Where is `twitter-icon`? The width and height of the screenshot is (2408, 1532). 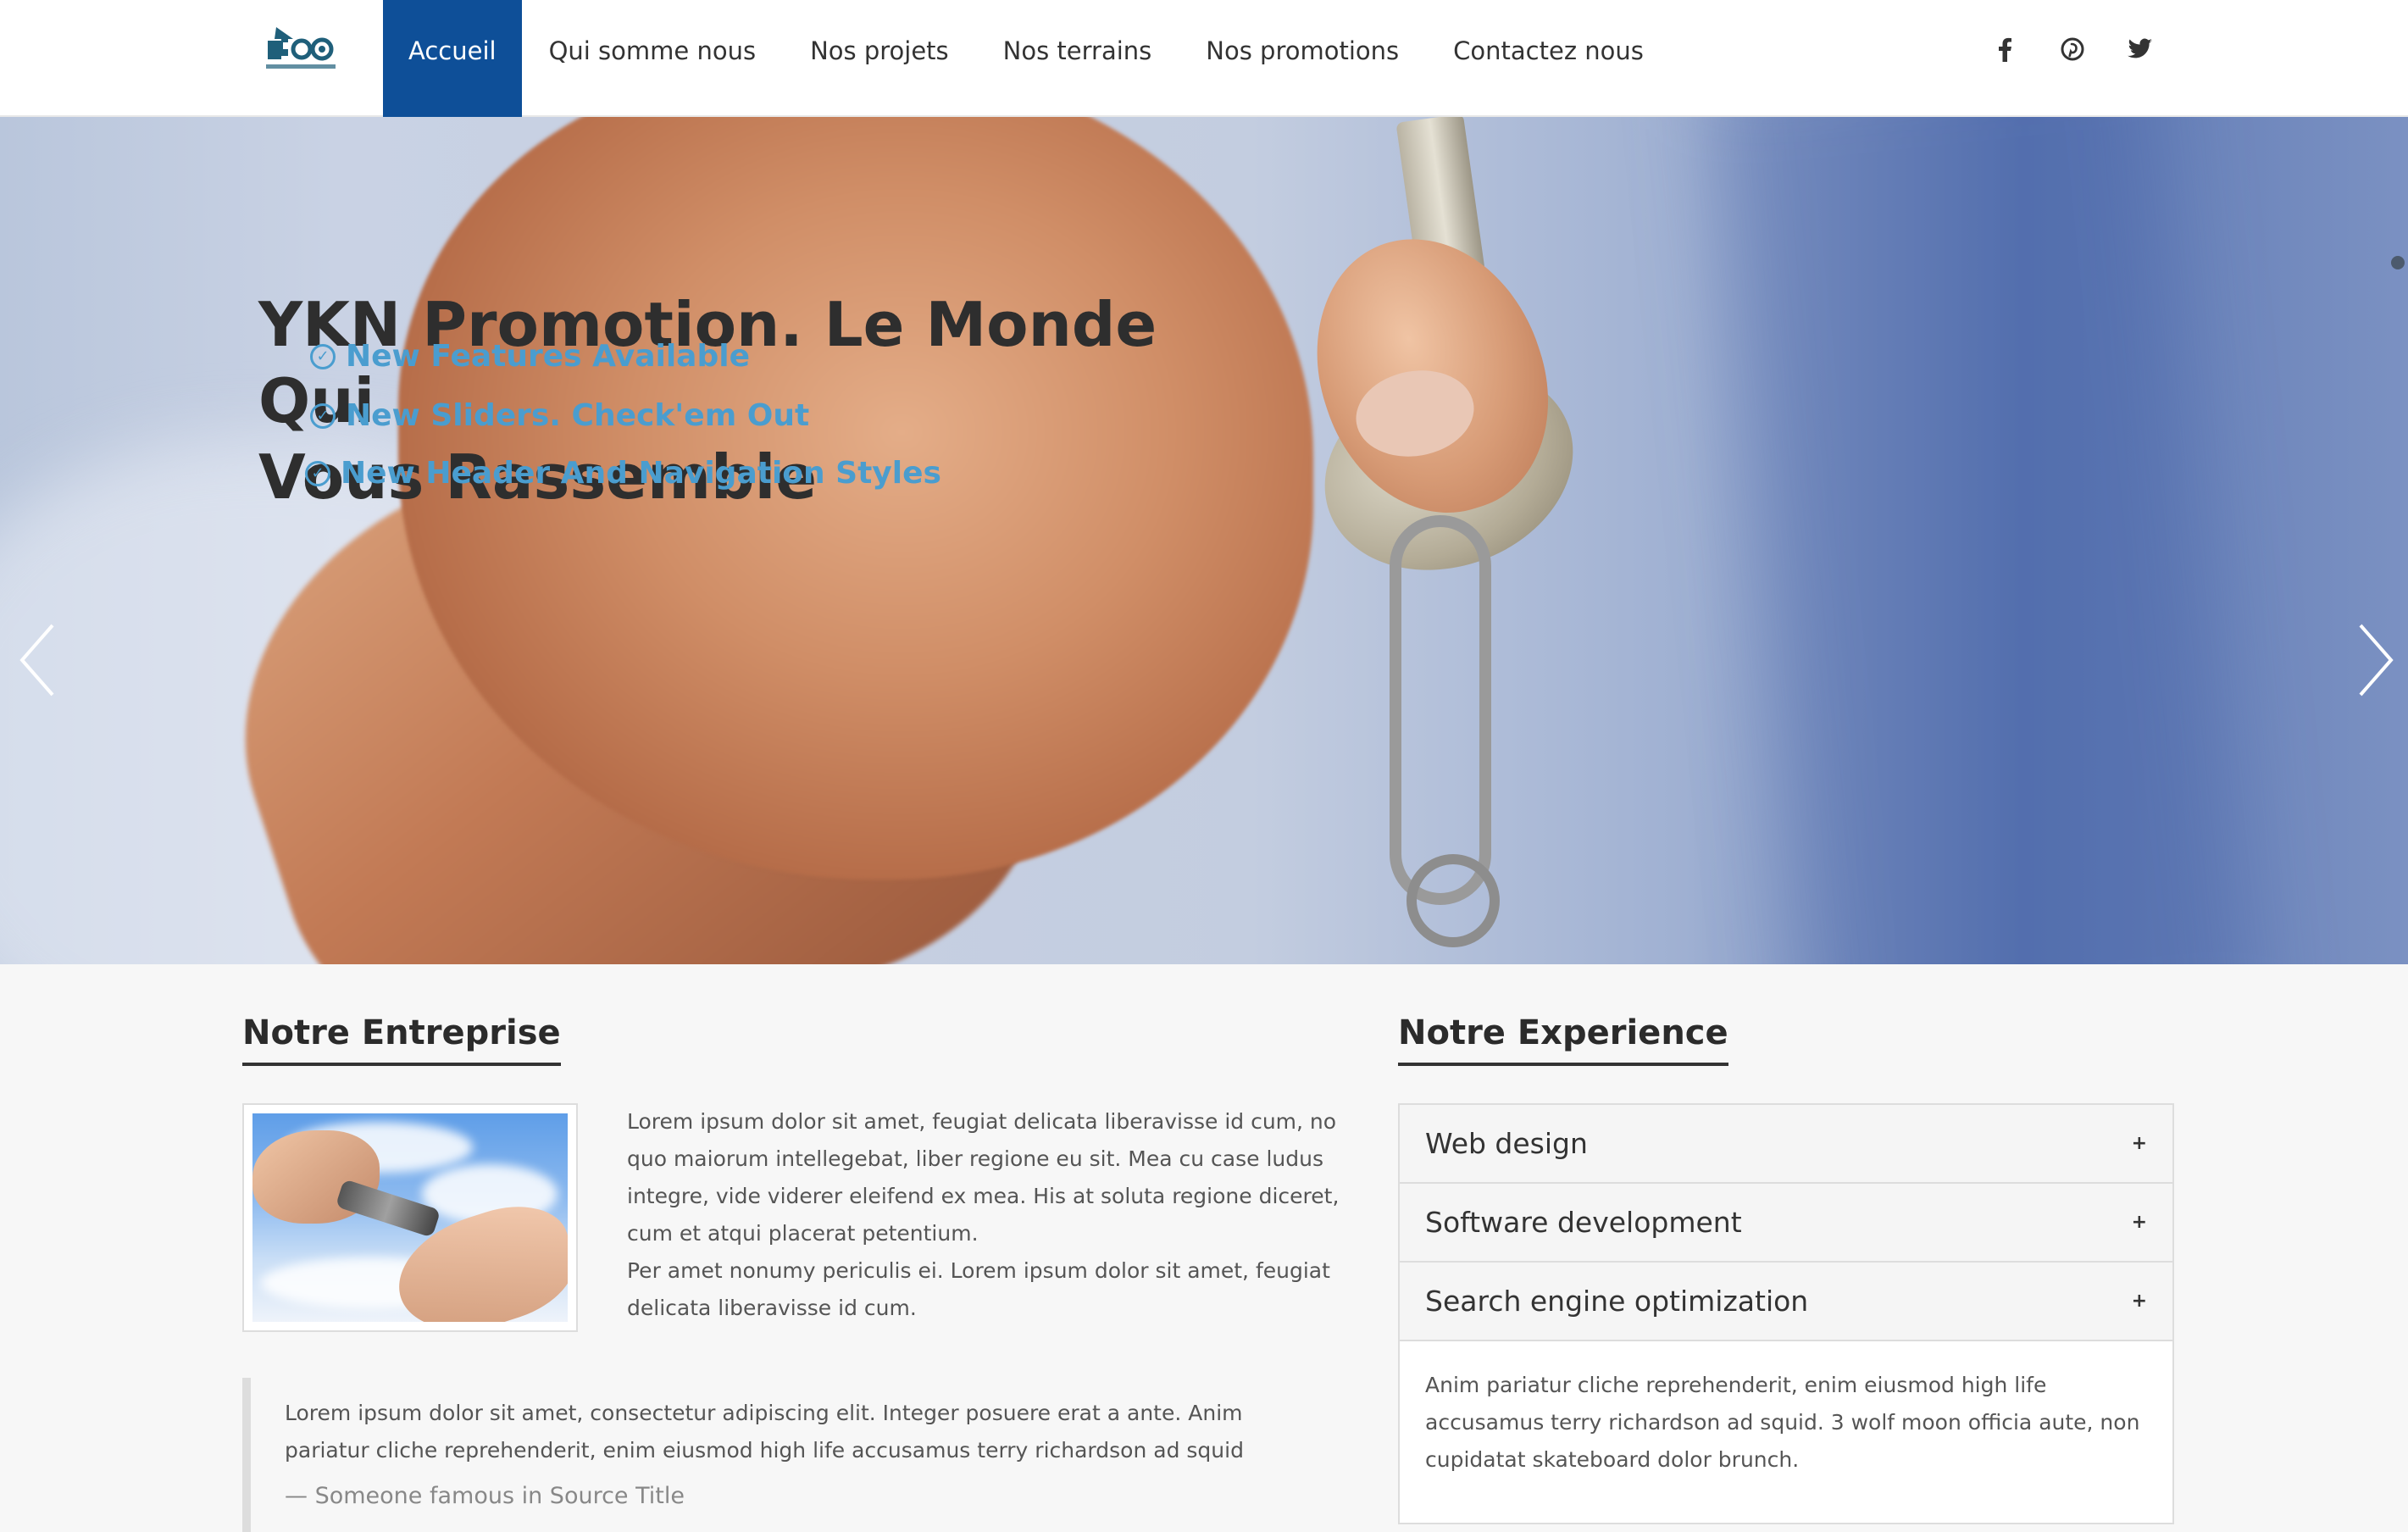 twitter-icon is located at coordinates (2140, 49).